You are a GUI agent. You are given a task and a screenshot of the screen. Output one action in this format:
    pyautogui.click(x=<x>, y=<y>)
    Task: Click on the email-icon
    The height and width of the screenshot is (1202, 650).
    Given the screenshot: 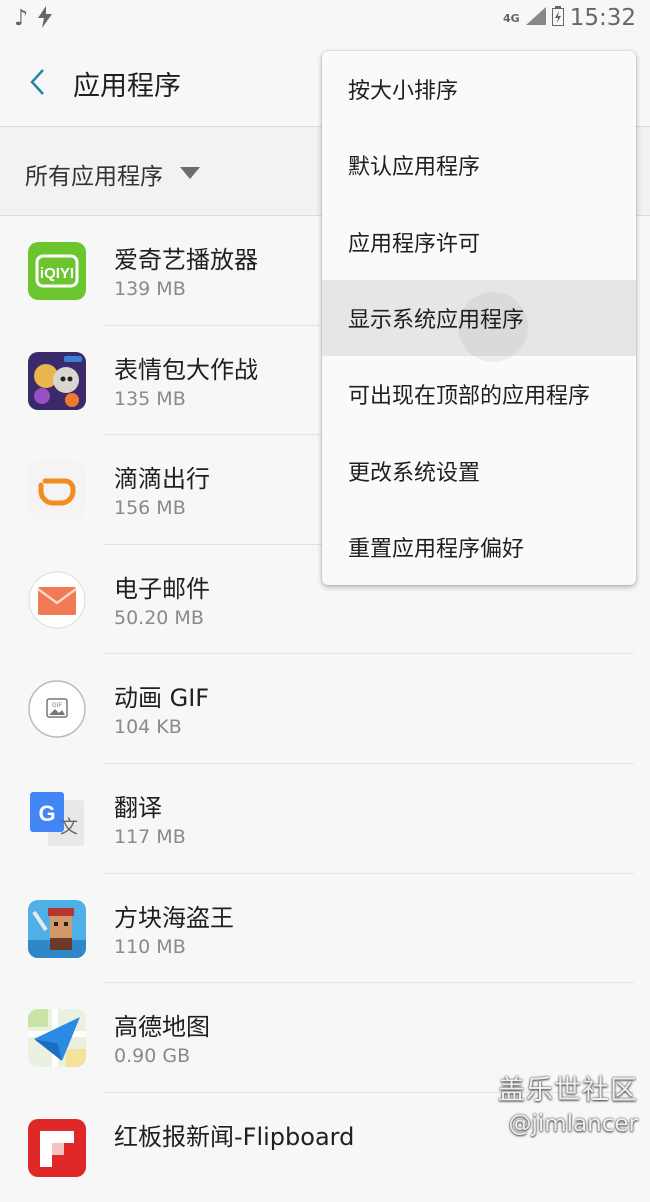 What is the action you would take?
    pyautogui.click(x=57, y=600)
    